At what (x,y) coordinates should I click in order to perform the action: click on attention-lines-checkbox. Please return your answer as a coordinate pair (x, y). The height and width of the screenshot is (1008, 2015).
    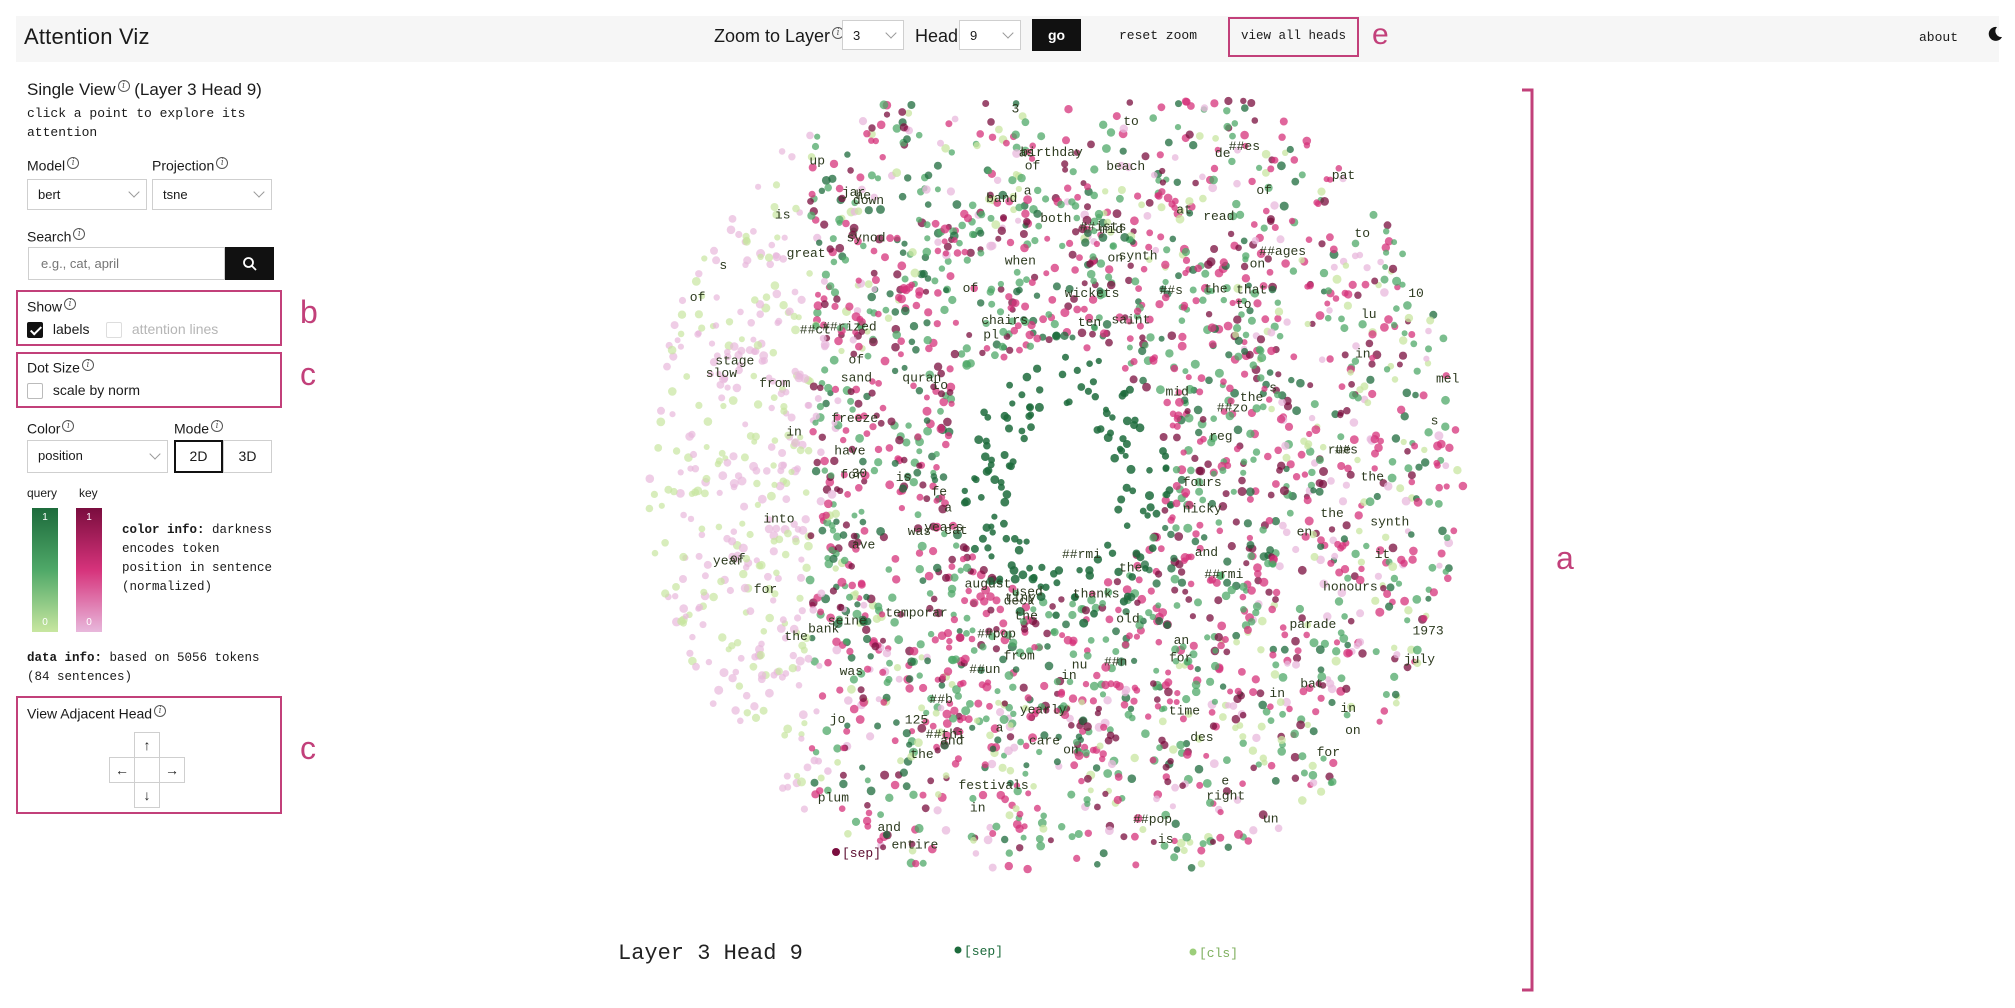
    Looking at the image, I should click on (114, 330).